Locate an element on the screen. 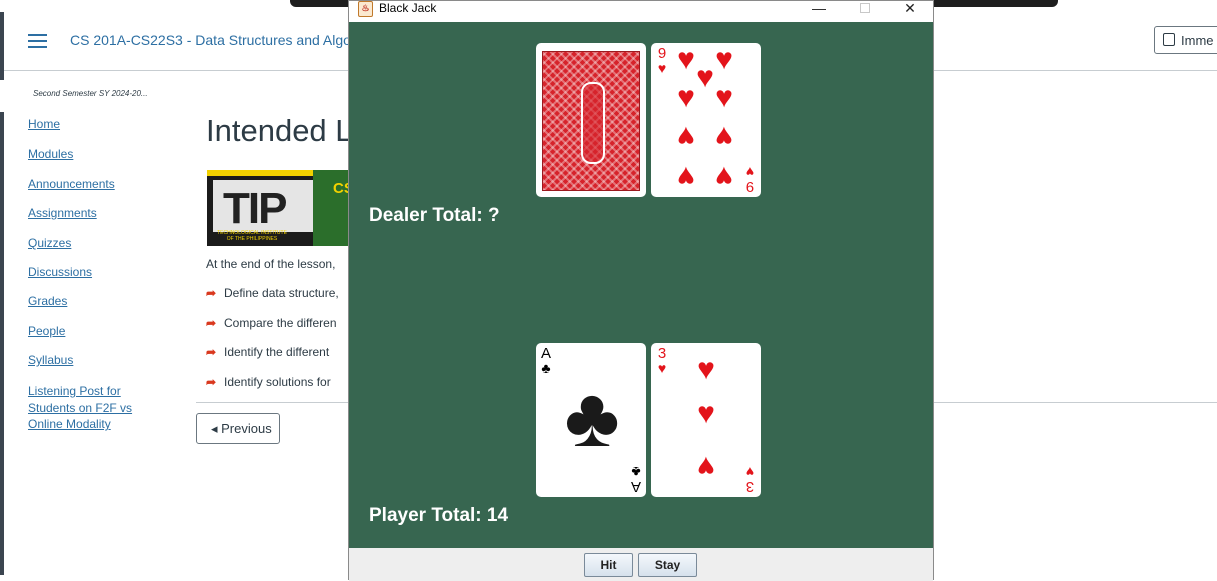  objective-item: ➦ Identify solutions for is located at coordinates (268, 382).